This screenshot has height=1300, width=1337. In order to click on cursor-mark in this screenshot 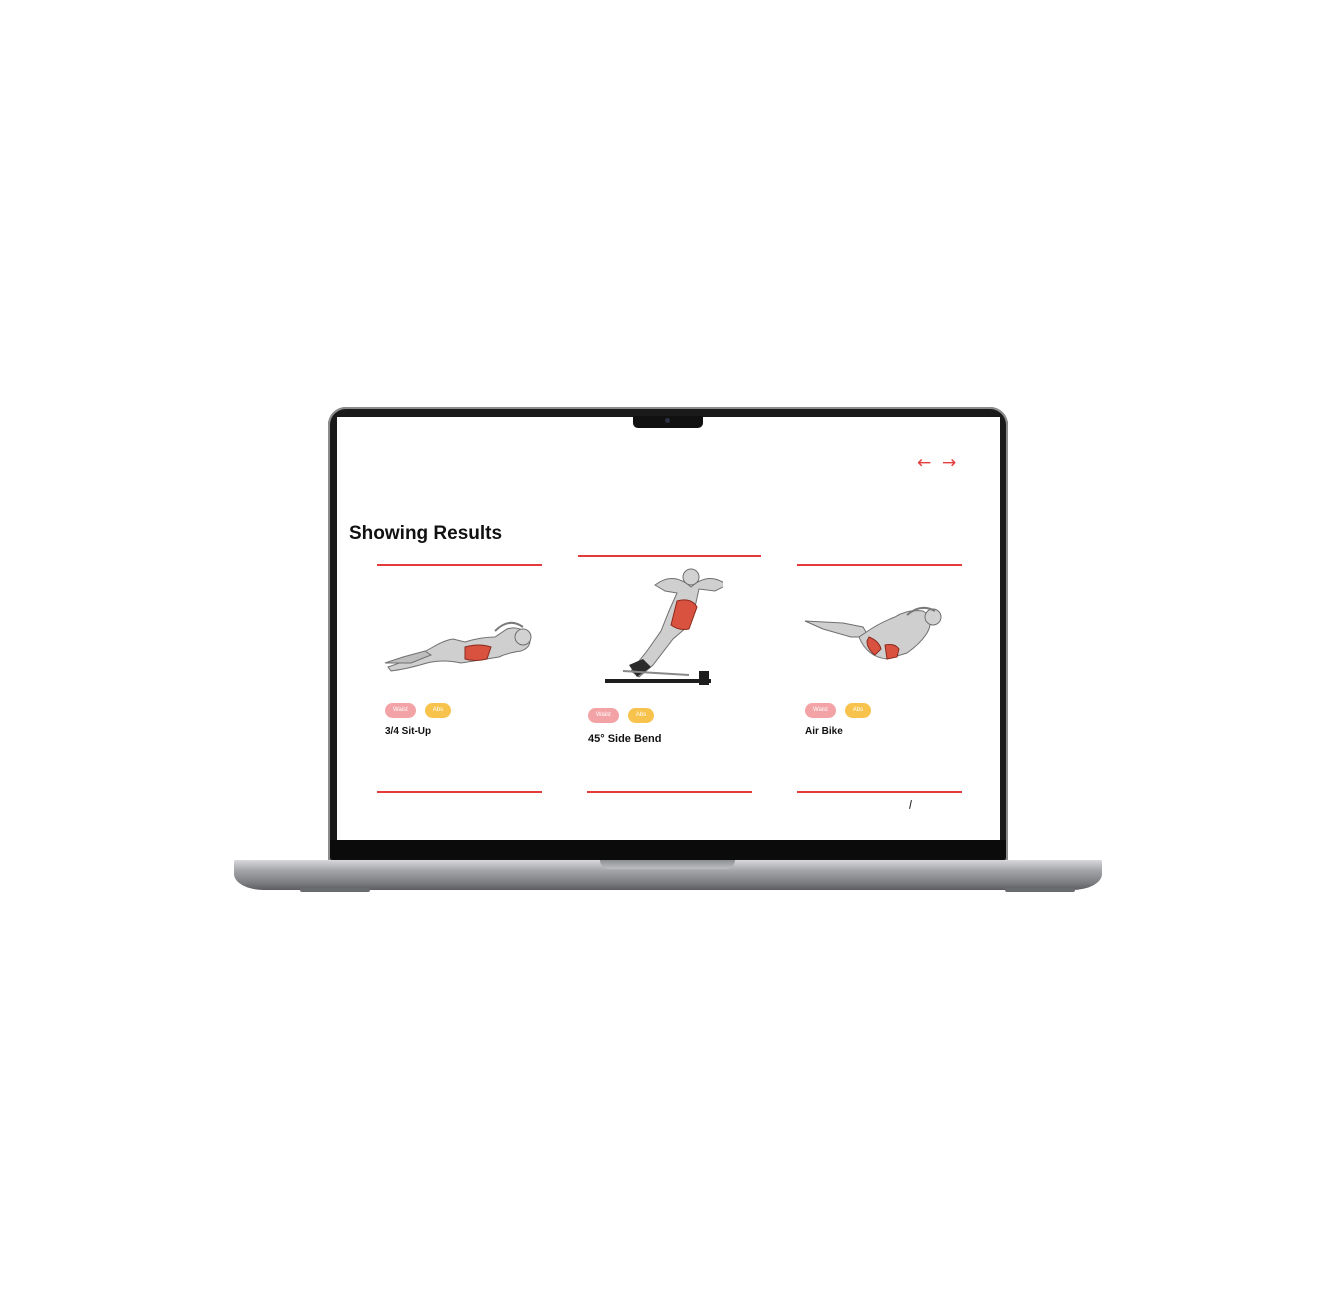, I will do `click(910, 804)`.